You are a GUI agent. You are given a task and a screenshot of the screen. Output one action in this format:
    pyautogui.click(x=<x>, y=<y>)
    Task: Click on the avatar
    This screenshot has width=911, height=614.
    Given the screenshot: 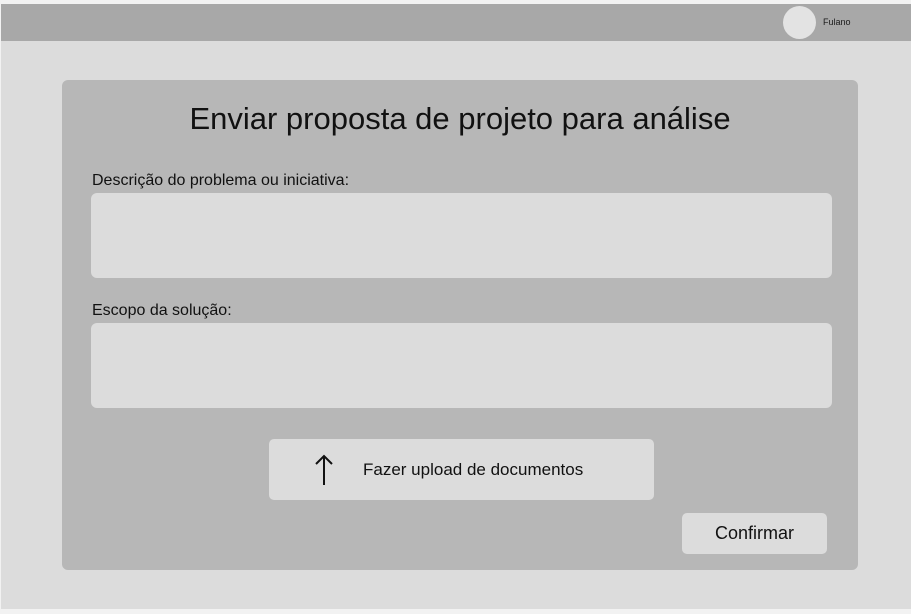 What is the action you would take?
    pyautogui.click(x=799, y=22)
    